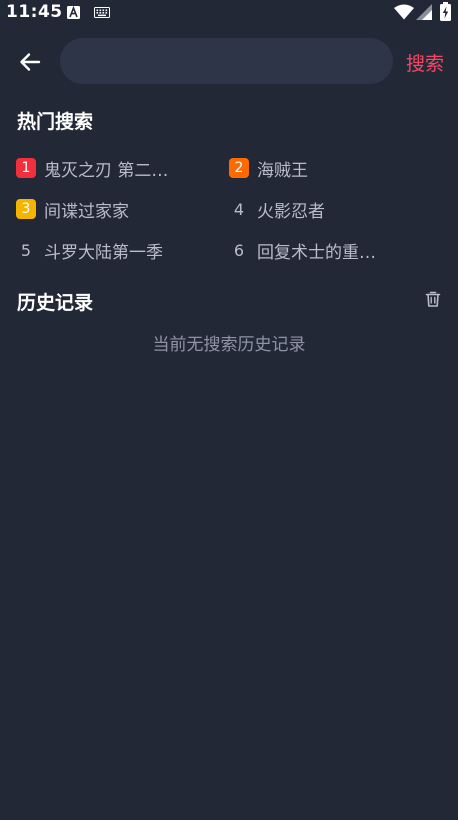  I want to click on clear-history-button, so click(433, 299).